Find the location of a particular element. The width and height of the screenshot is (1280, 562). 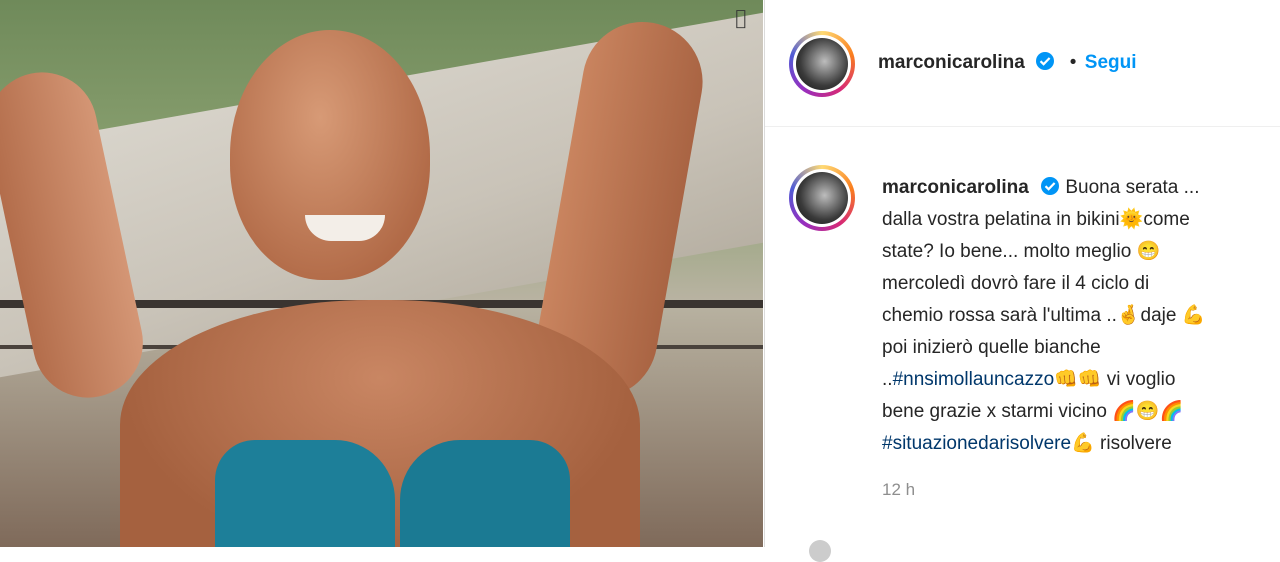

caption-text: bene grazie x starmi vicino is located at coordinates (994, 411).